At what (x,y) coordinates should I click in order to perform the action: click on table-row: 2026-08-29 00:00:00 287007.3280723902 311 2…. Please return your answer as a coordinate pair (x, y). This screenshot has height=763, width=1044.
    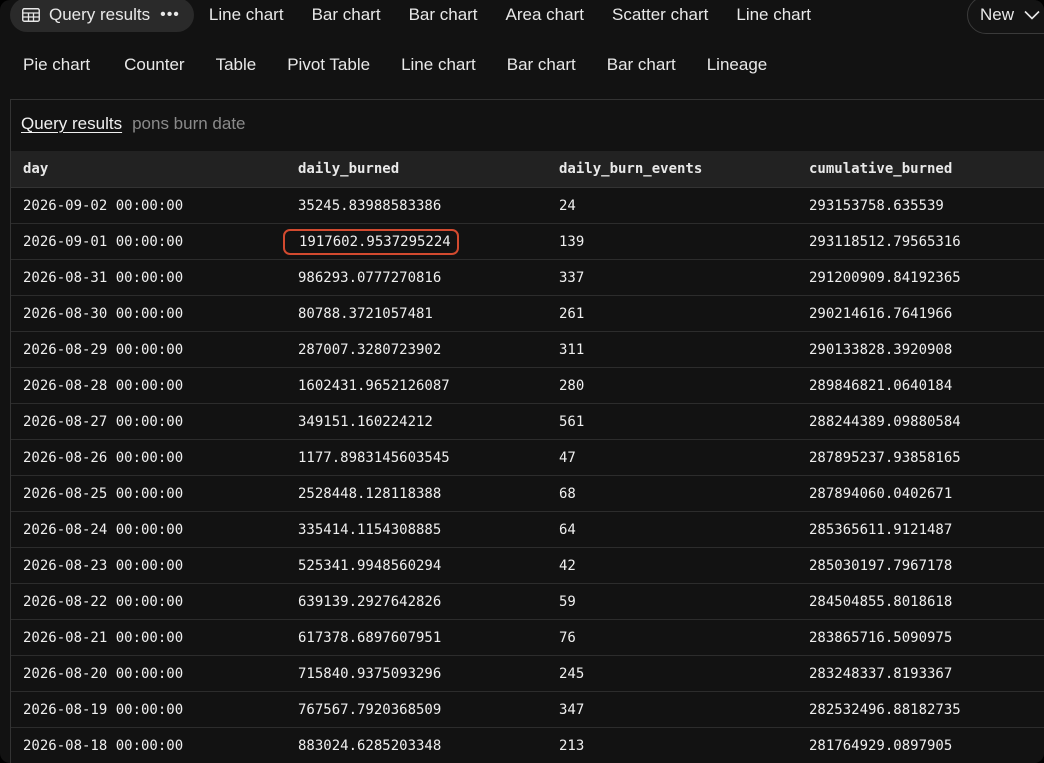
    Looking at the image, I should click on (527, 350).